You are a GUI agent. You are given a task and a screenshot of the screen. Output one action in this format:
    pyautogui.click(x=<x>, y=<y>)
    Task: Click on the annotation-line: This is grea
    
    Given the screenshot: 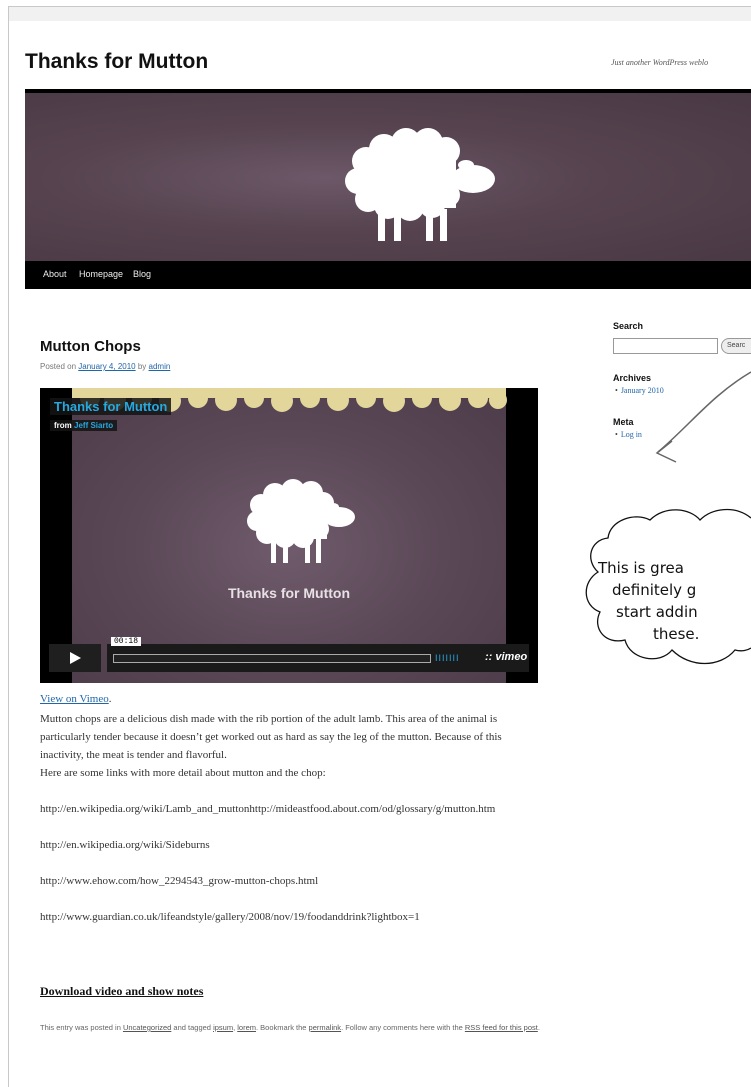 What is the action you would take?
    pyautogui.click(x=641, y=568)
    